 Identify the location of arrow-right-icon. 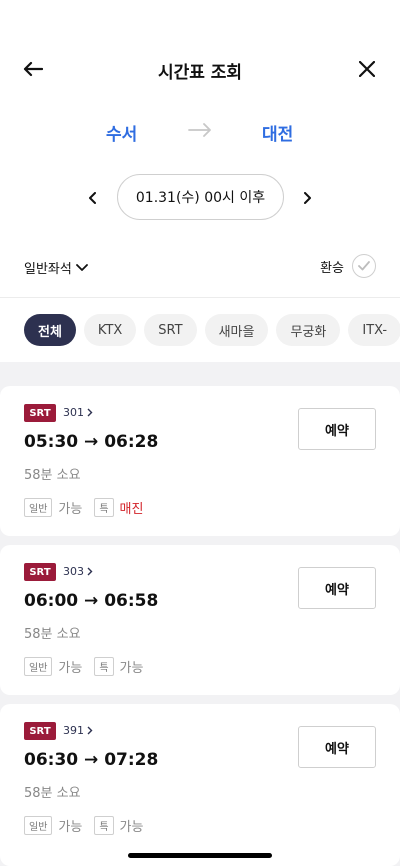
(200, 131).